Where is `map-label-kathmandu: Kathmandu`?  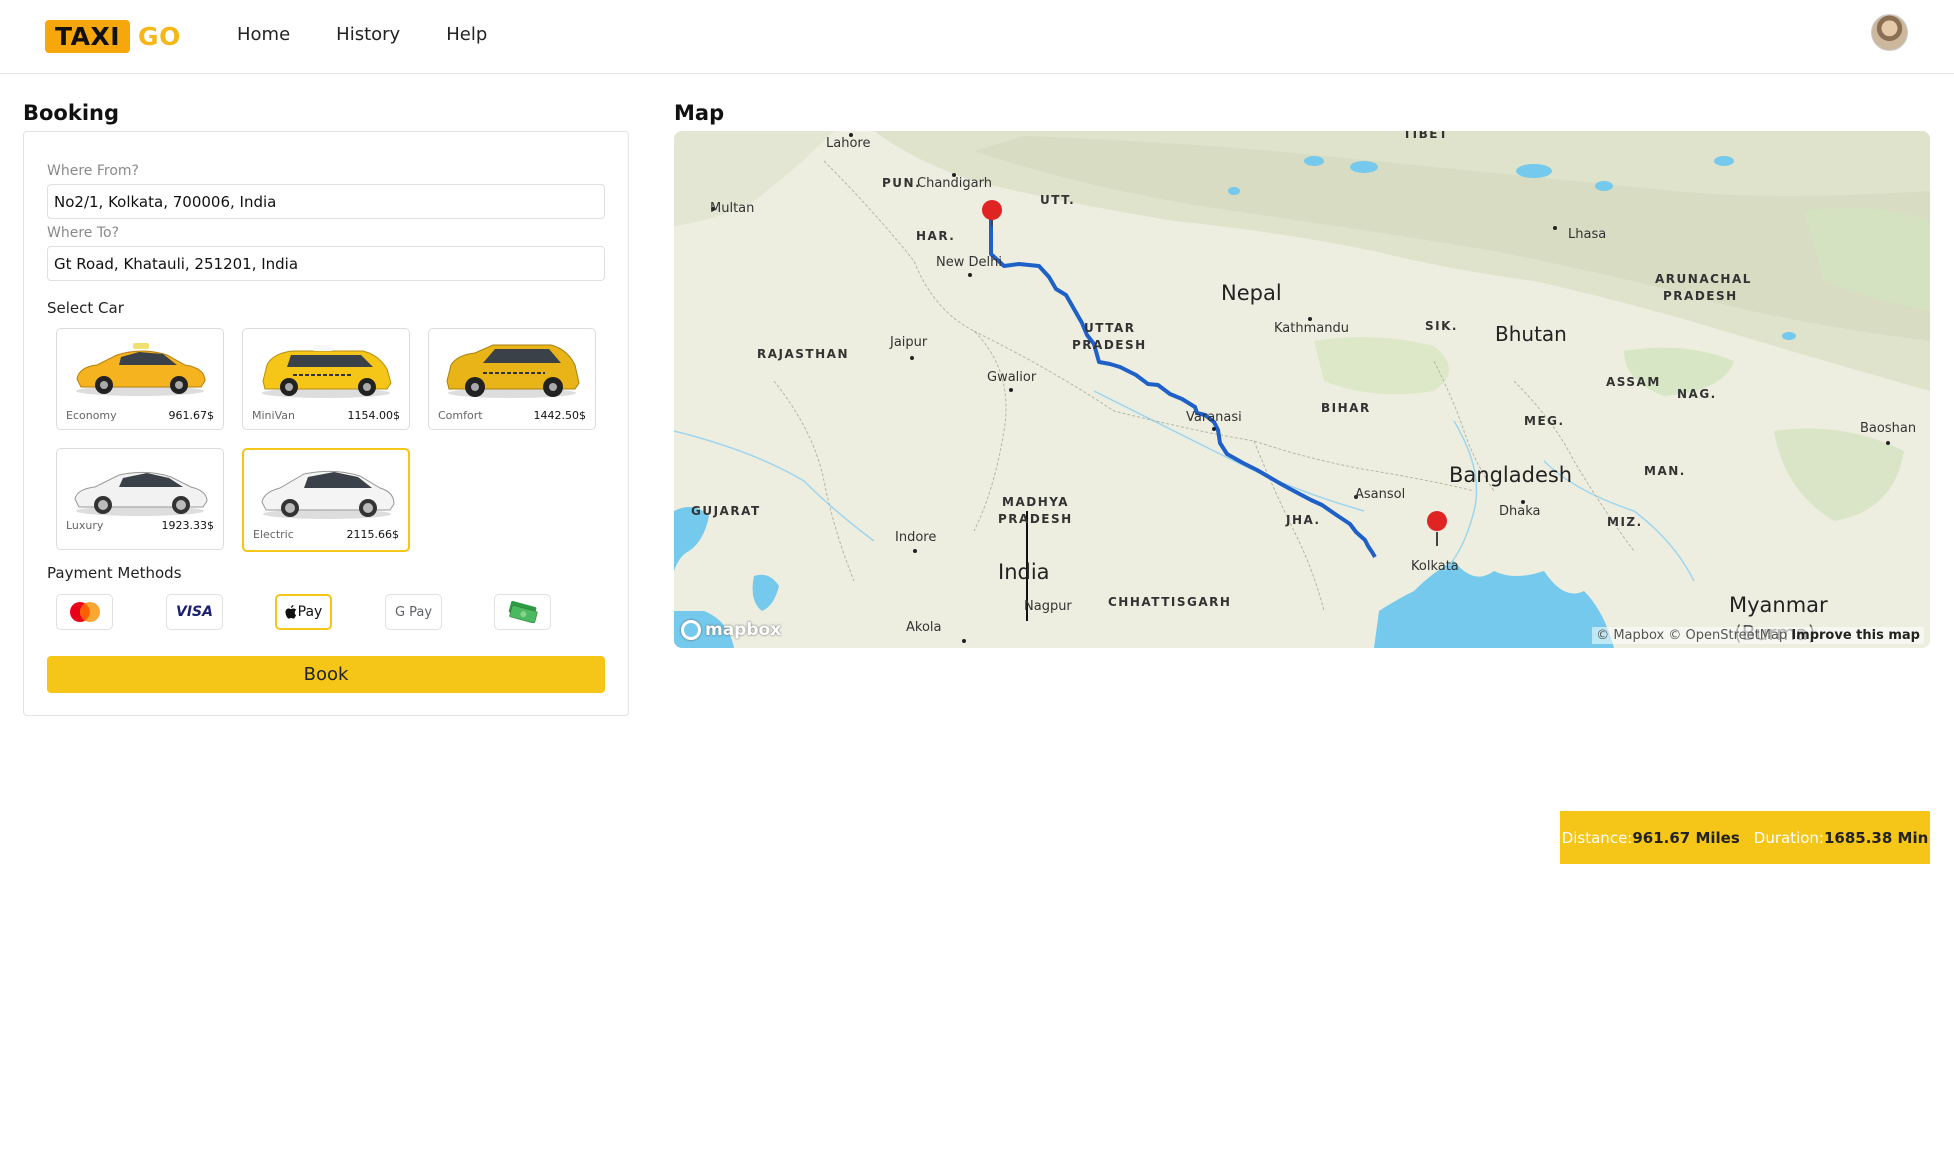 map-label-kathmandu: Kathmandu is located at coordinates (1311, 328).